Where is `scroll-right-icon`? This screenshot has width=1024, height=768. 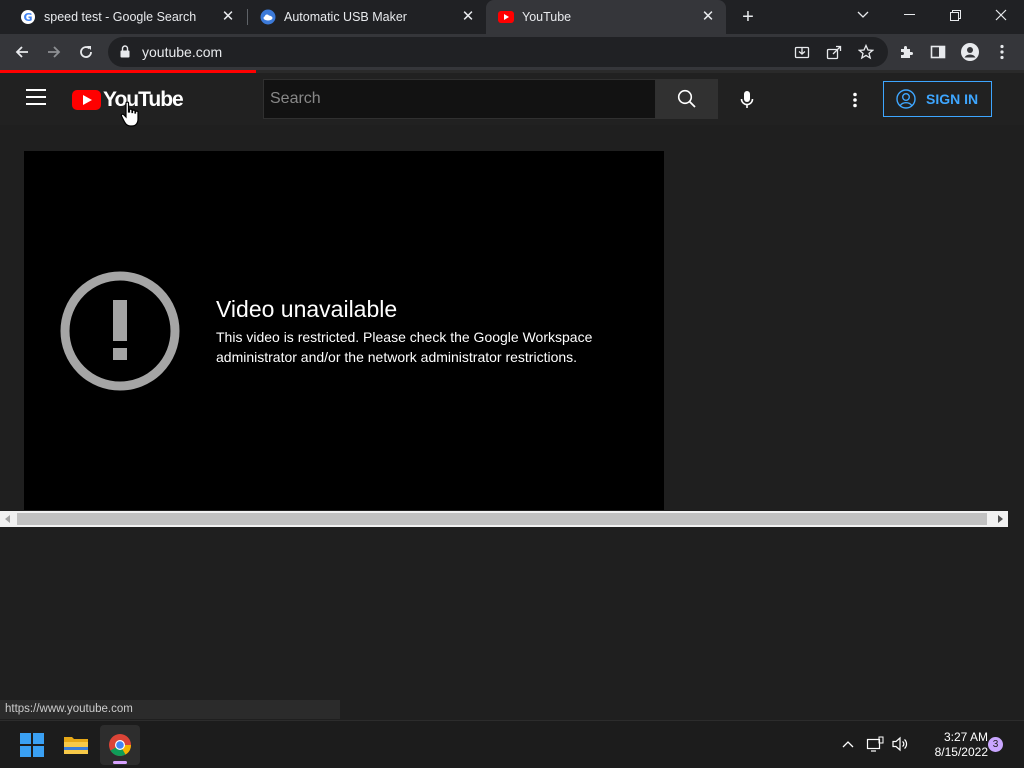
scroll-right-icon is located at coordinates (1000, 519).